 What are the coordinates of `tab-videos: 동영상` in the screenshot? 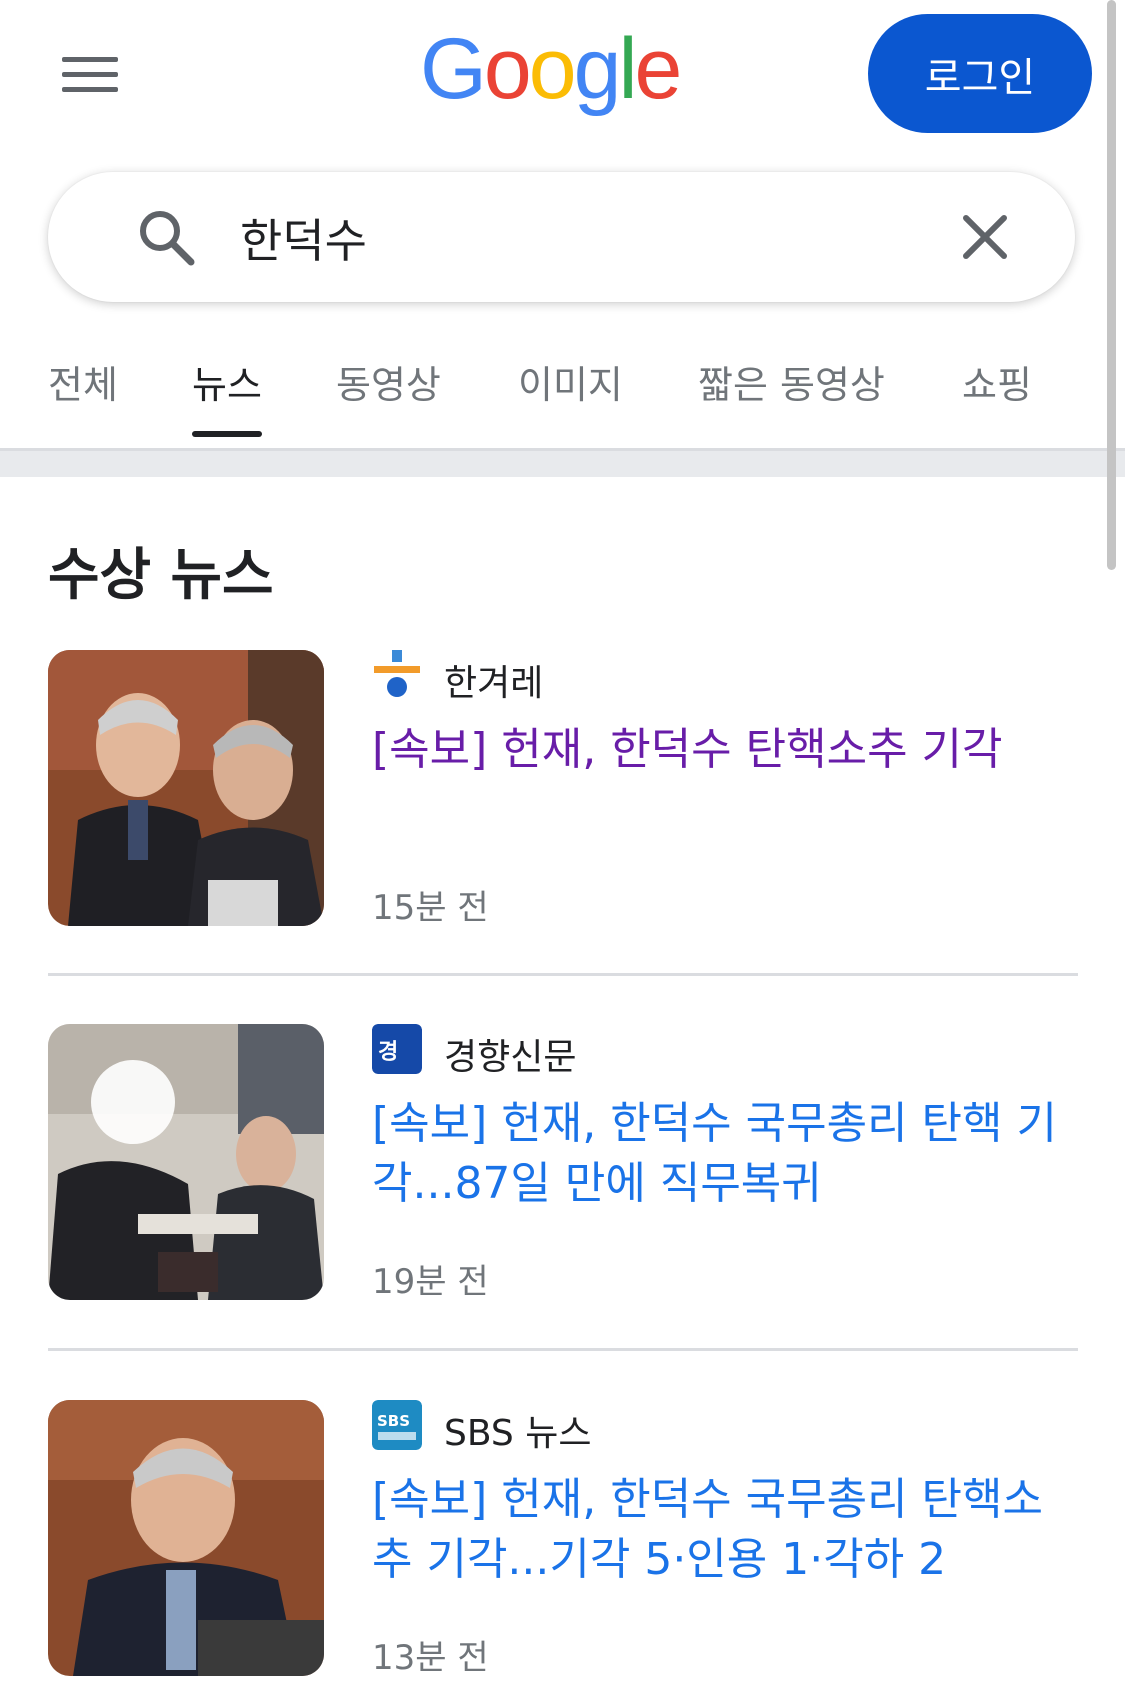 It's located at (388, 381).